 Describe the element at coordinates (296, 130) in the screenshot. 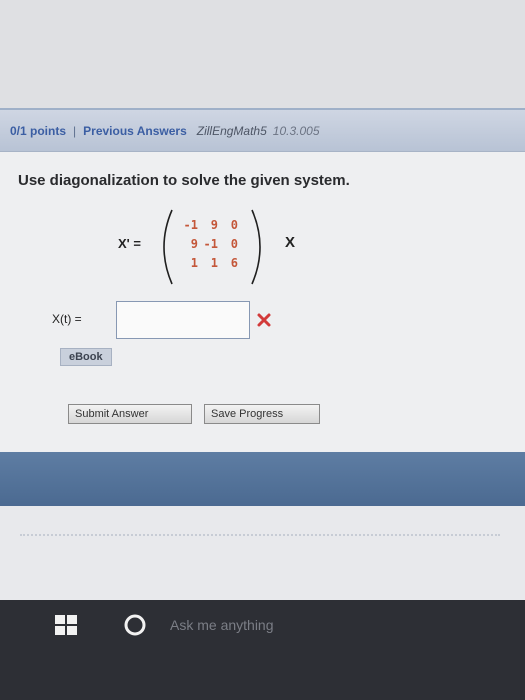

I see `course-section: 10.3.005` at that location.